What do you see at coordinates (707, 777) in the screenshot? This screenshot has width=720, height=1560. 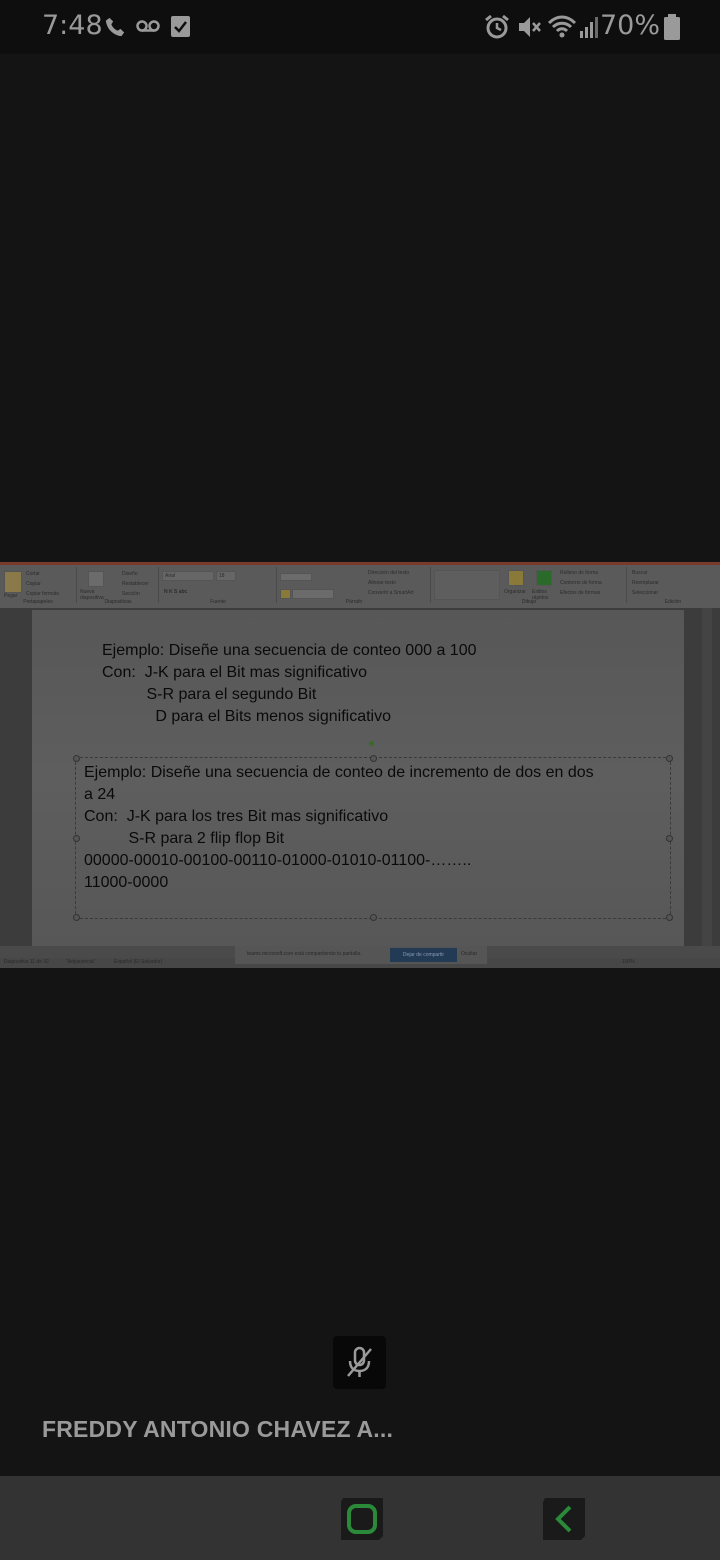 I see `vertical-scrollbar` at bounding box center [707, 777].